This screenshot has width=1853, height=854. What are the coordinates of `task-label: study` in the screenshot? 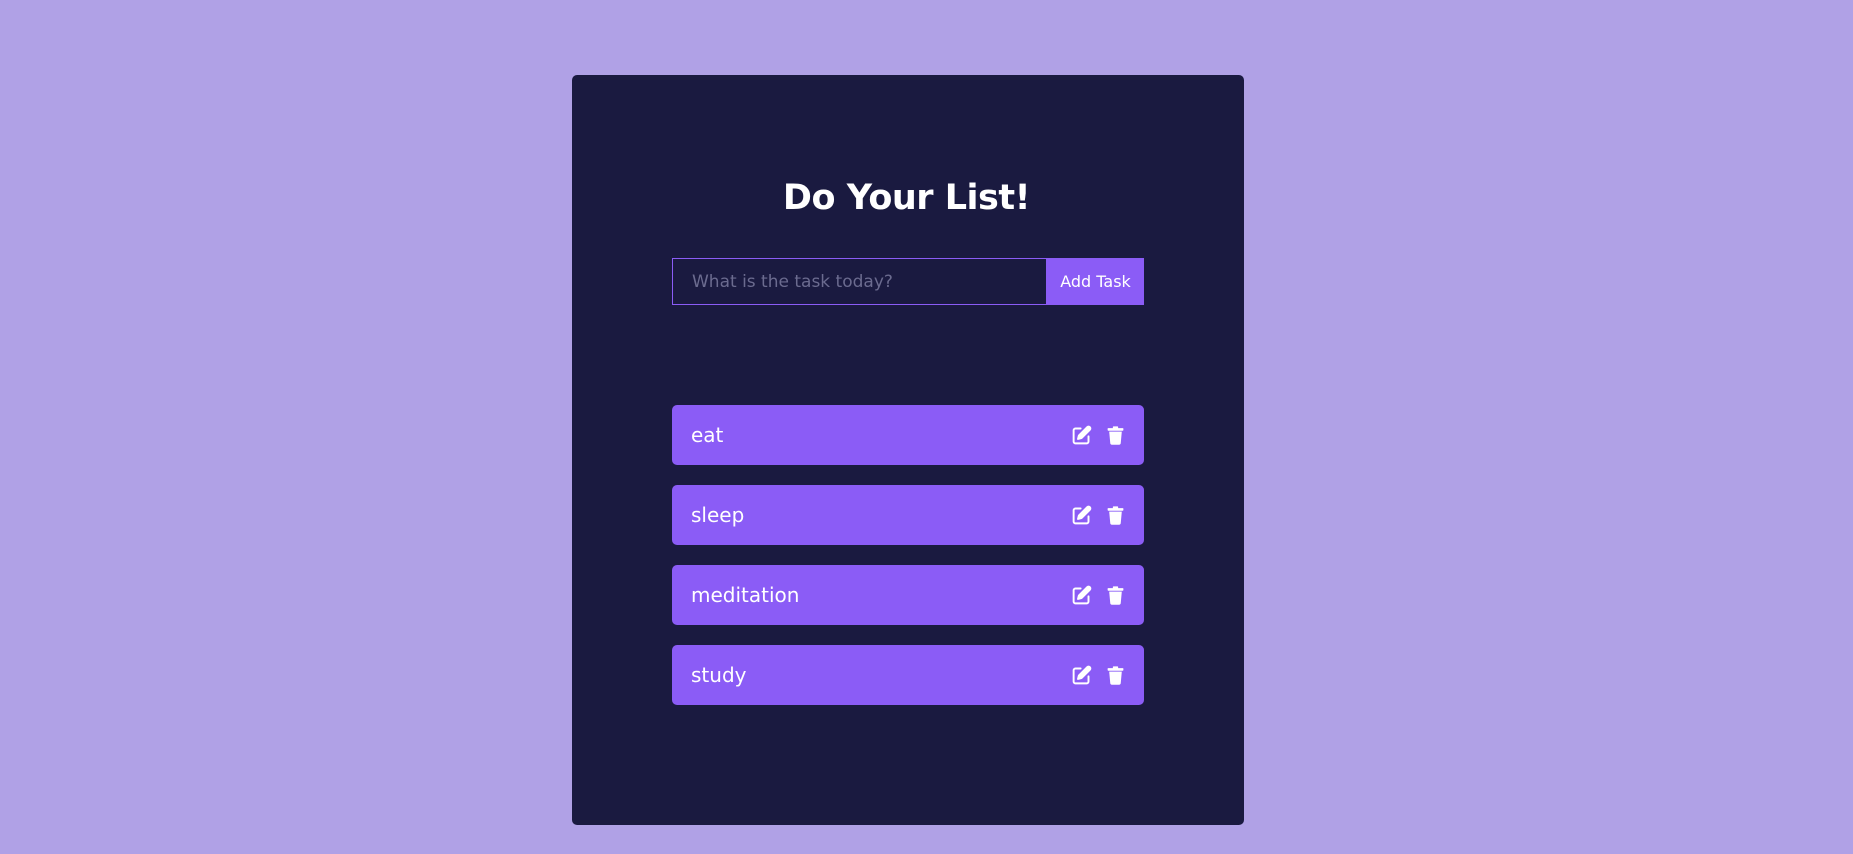 It's located at (718, 675).